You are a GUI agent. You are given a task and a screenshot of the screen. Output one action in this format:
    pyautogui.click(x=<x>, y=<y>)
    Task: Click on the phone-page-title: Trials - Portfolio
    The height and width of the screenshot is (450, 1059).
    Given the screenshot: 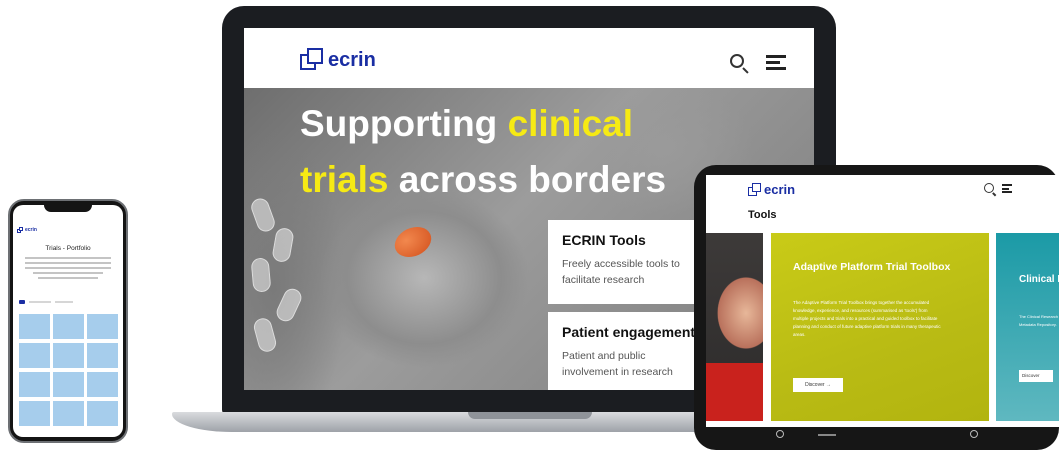 What is the action you would take?
    pyautogui.click(x=68, y=248)
    